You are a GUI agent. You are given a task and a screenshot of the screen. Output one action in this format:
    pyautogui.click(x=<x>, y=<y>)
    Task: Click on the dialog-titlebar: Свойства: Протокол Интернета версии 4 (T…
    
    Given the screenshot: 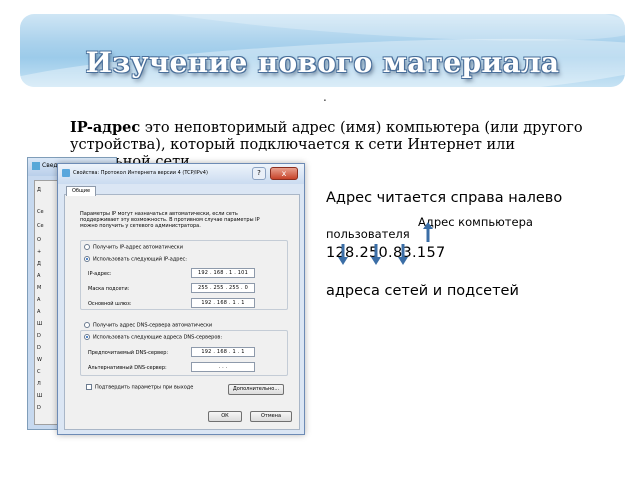 What is the action you would take?
    pyautogui.click(x=181, y=174)
    